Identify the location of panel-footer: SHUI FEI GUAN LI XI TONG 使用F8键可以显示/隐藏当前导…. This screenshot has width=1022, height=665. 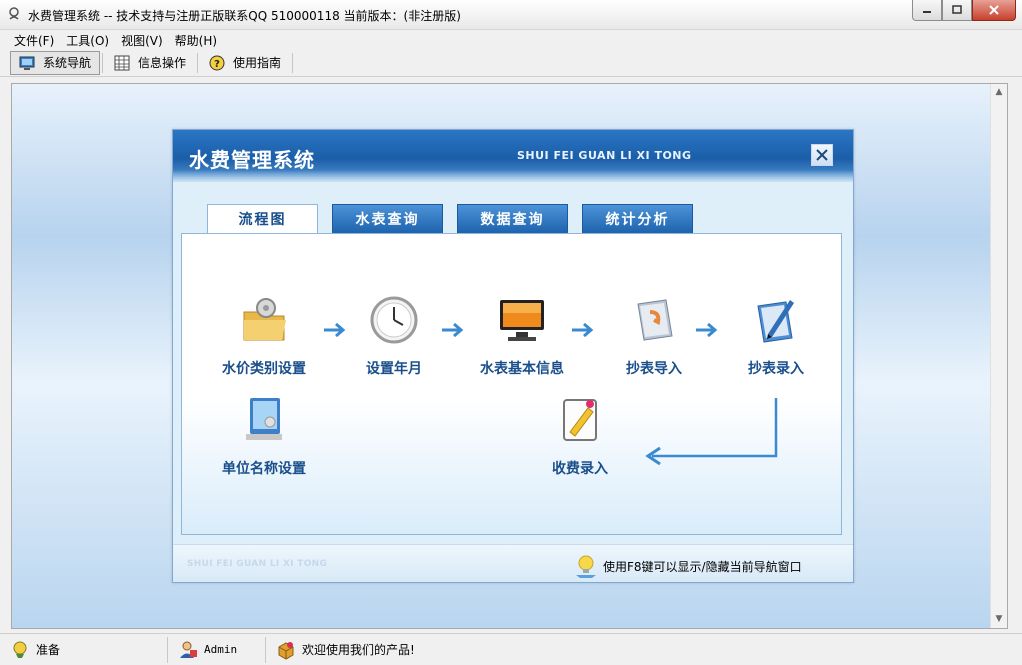
(513, 563).